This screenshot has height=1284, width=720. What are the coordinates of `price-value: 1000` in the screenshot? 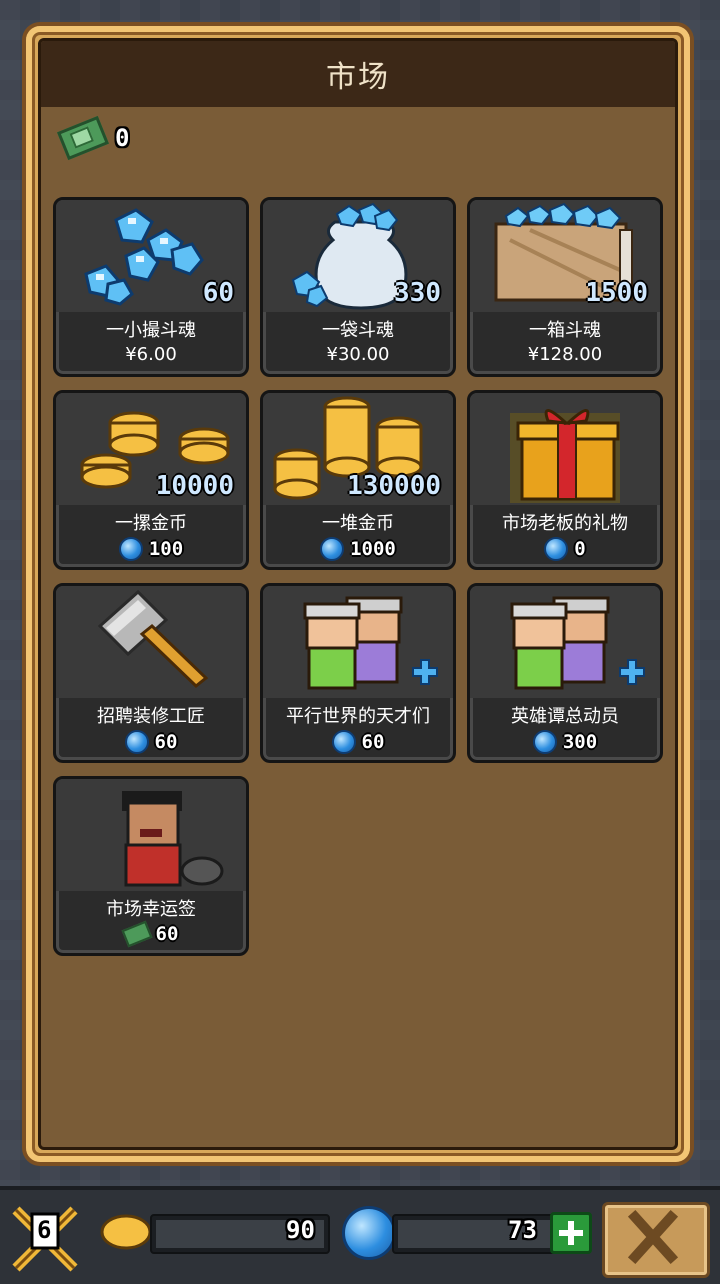 It's located at (373, 549).